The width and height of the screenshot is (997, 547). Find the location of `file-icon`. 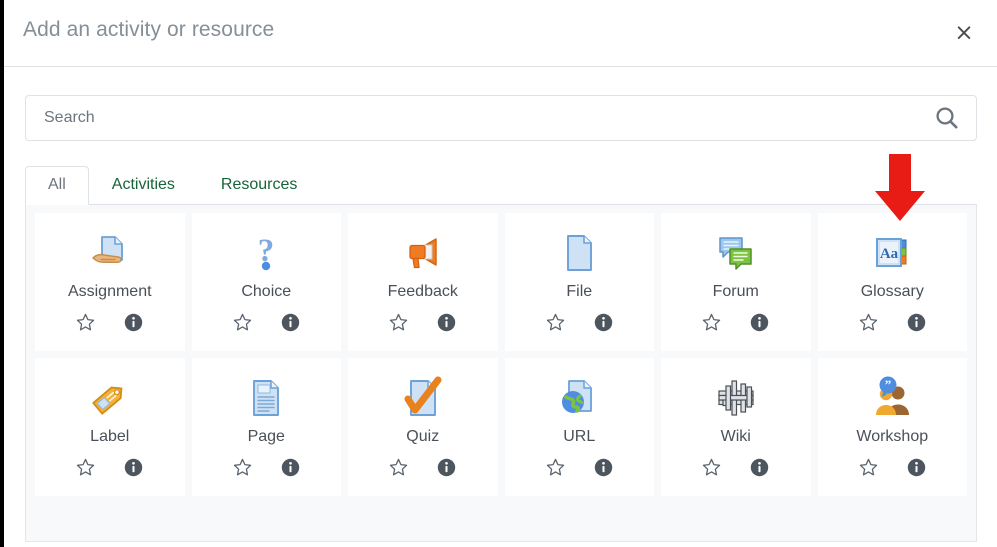

file-icon is located at coordinates (579, 253).